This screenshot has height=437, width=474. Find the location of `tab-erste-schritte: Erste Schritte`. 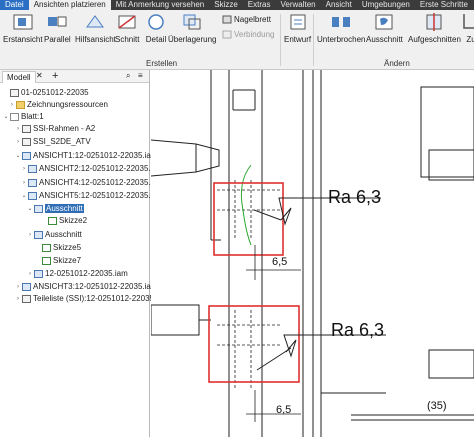

tab-erste-schritte: Erste Schritte is located at coordinates (444, 5).